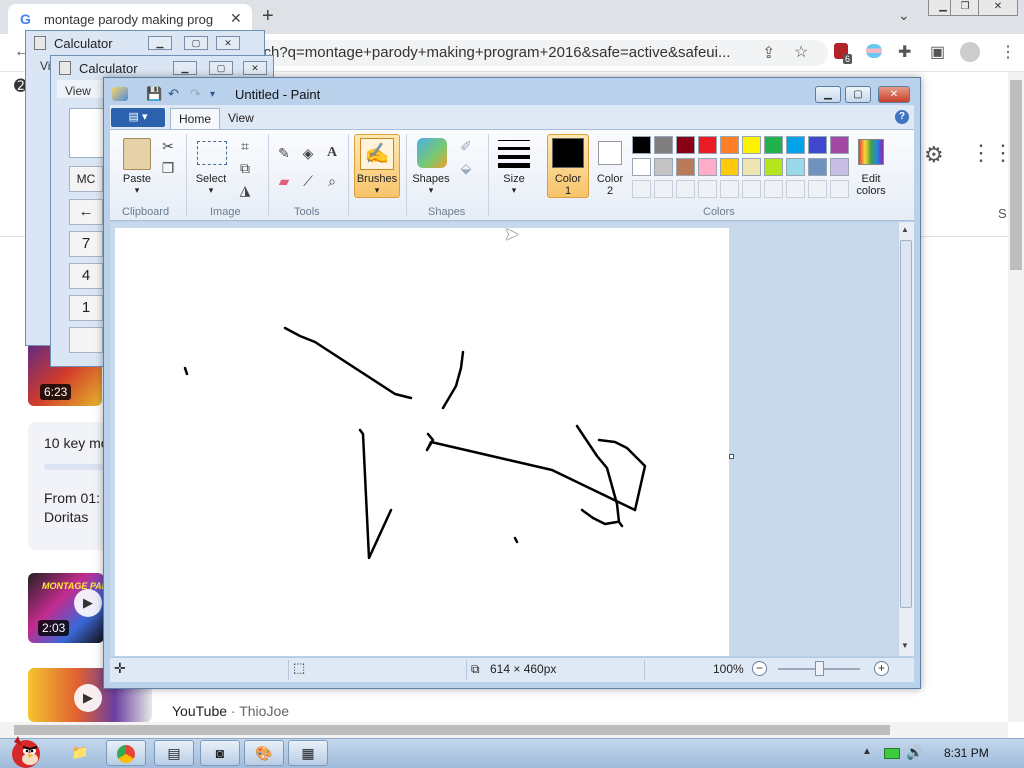 Image resolution: width=1024 pixels, height=768 pixels. Describe the element at coordinates (195, 119) in the screenshot. I see `tab-home: Home` at that location.